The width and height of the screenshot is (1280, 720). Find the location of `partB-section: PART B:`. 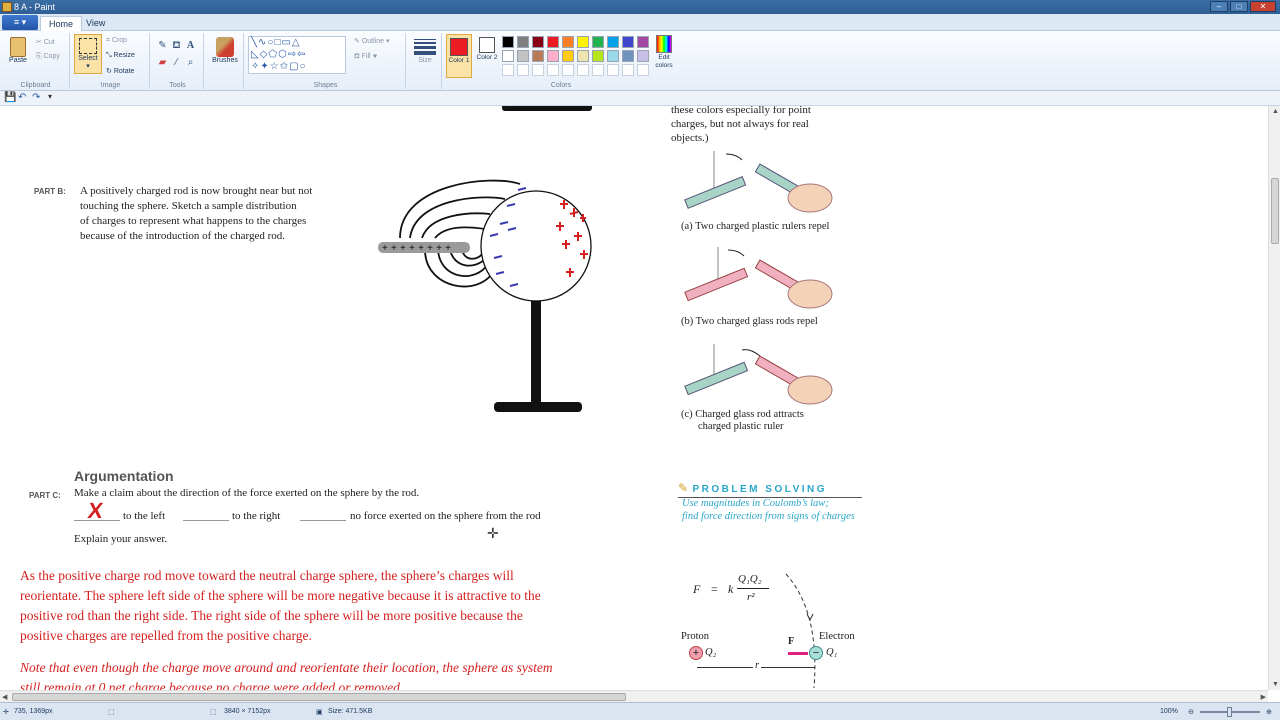

partB-section: PART B: is located at coordinates (50, 191).